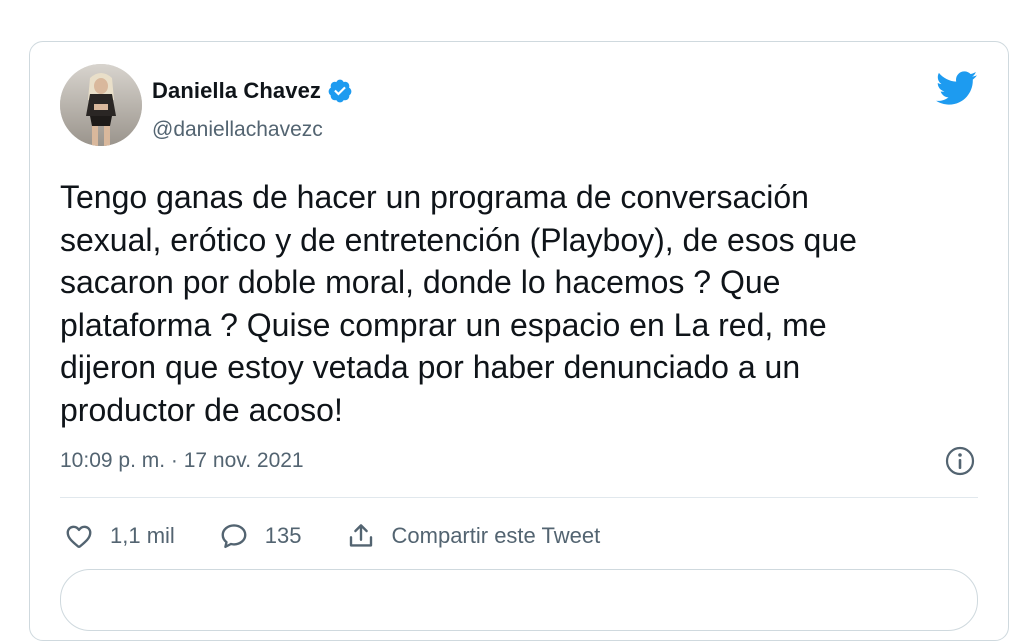 This screenshot has width=1024, height=641. I want to click on reply-count: 135, so click(283, 535).